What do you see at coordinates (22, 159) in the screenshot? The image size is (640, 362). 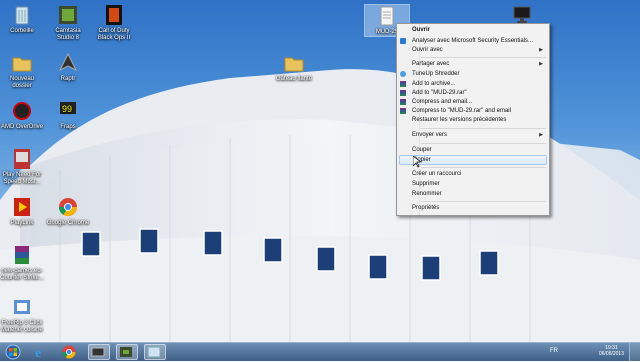 I see `nfs-icon` at bounding box center [22, 159].